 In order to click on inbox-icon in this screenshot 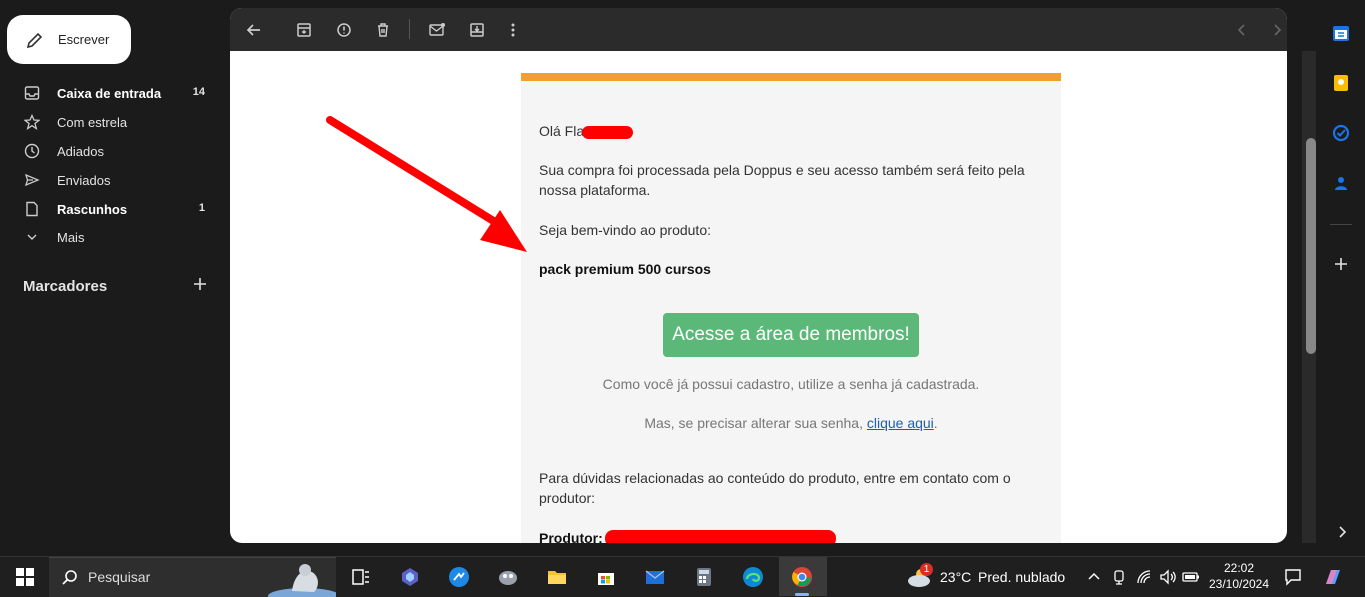, I will do `click(32, 93)`.